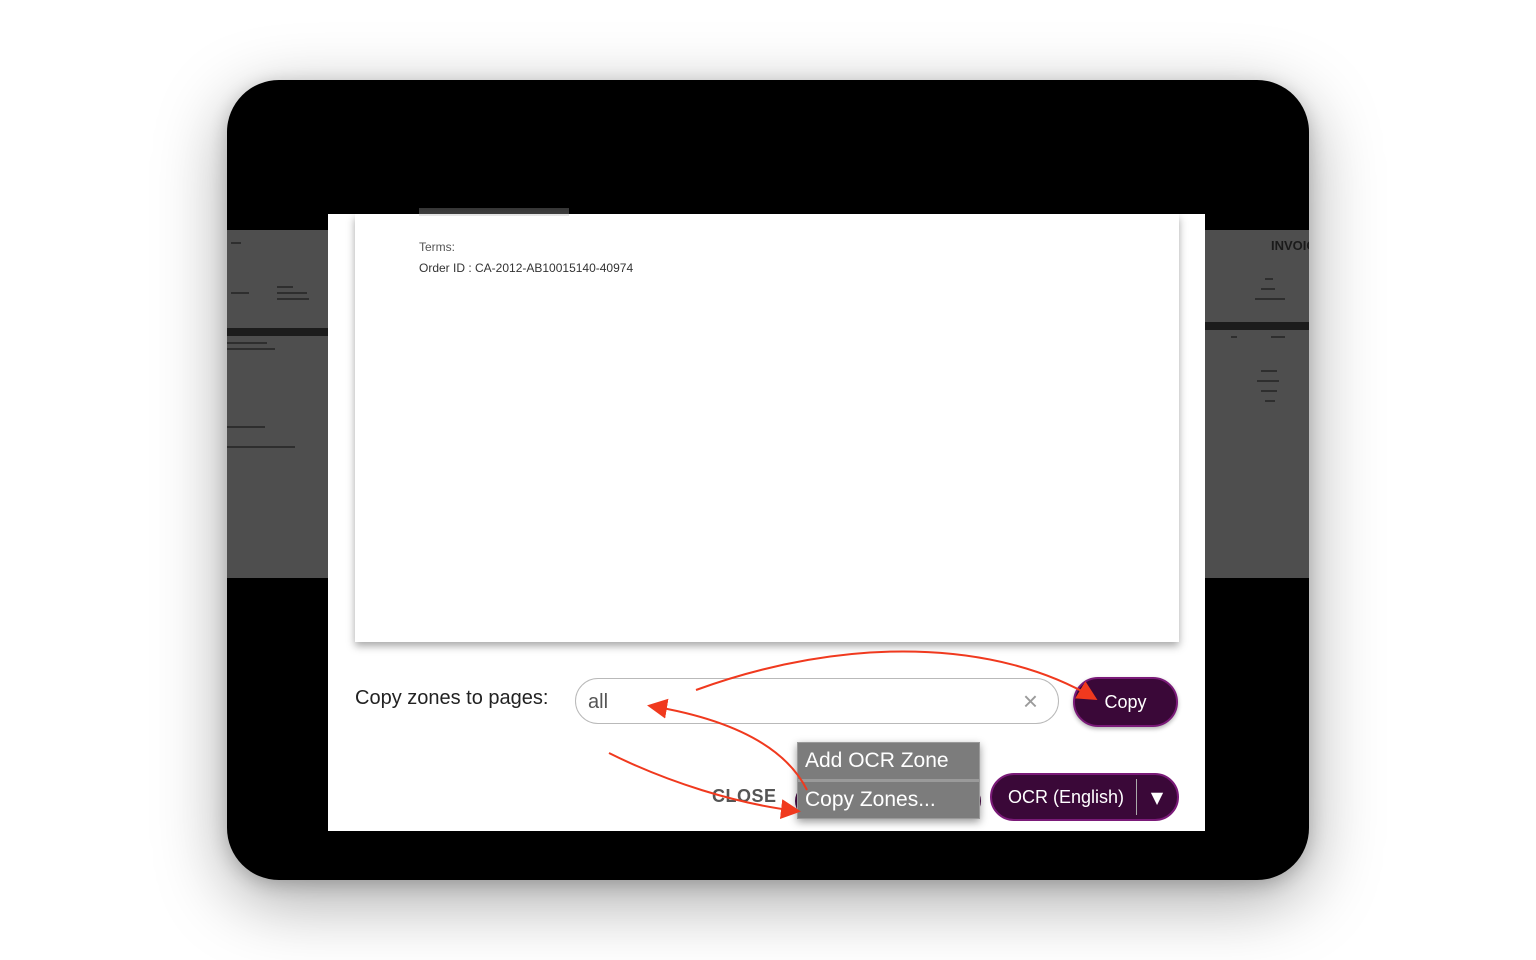 Image resolution: width=1536 pixels, height=960 pixels. What do you see at coordinates (526, 268) in the screenshot?
I see `order-id-text: Order ID : CA-2012-AB10015140-40974` at bounding box center [526, 268].